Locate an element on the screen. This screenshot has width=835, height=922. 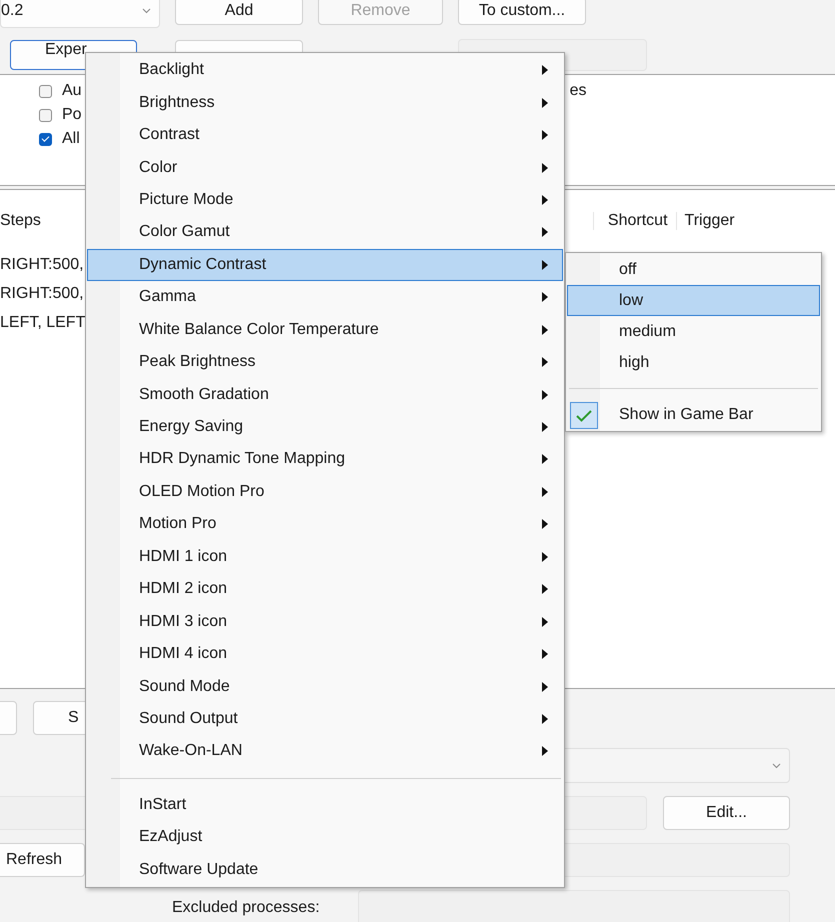
menu-item: HDMI 2 icon is located at coordinates (325, 589).